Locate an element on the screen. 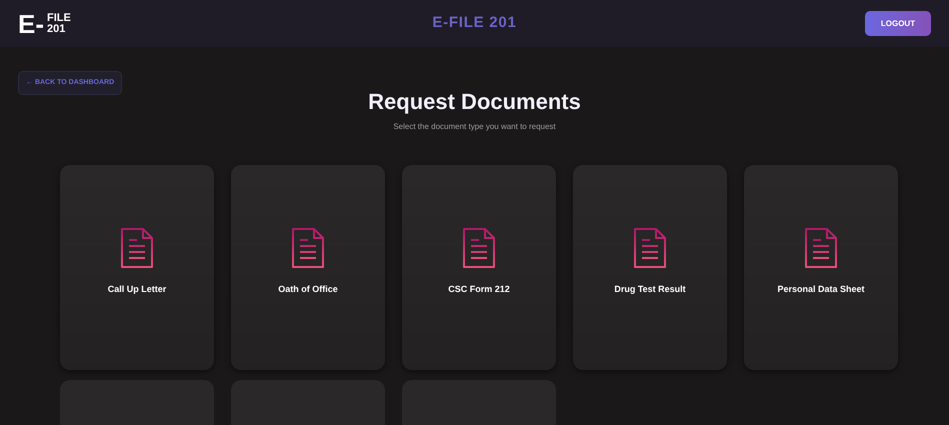 The width and height of the screenshot is (949, 425). logo-text: 201 is located at coordinates (56, 29).